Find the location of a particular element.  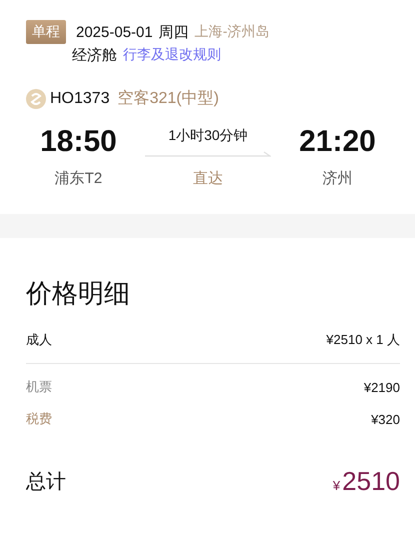

departure-time: 18:50 is located at coordinates (78, 142).